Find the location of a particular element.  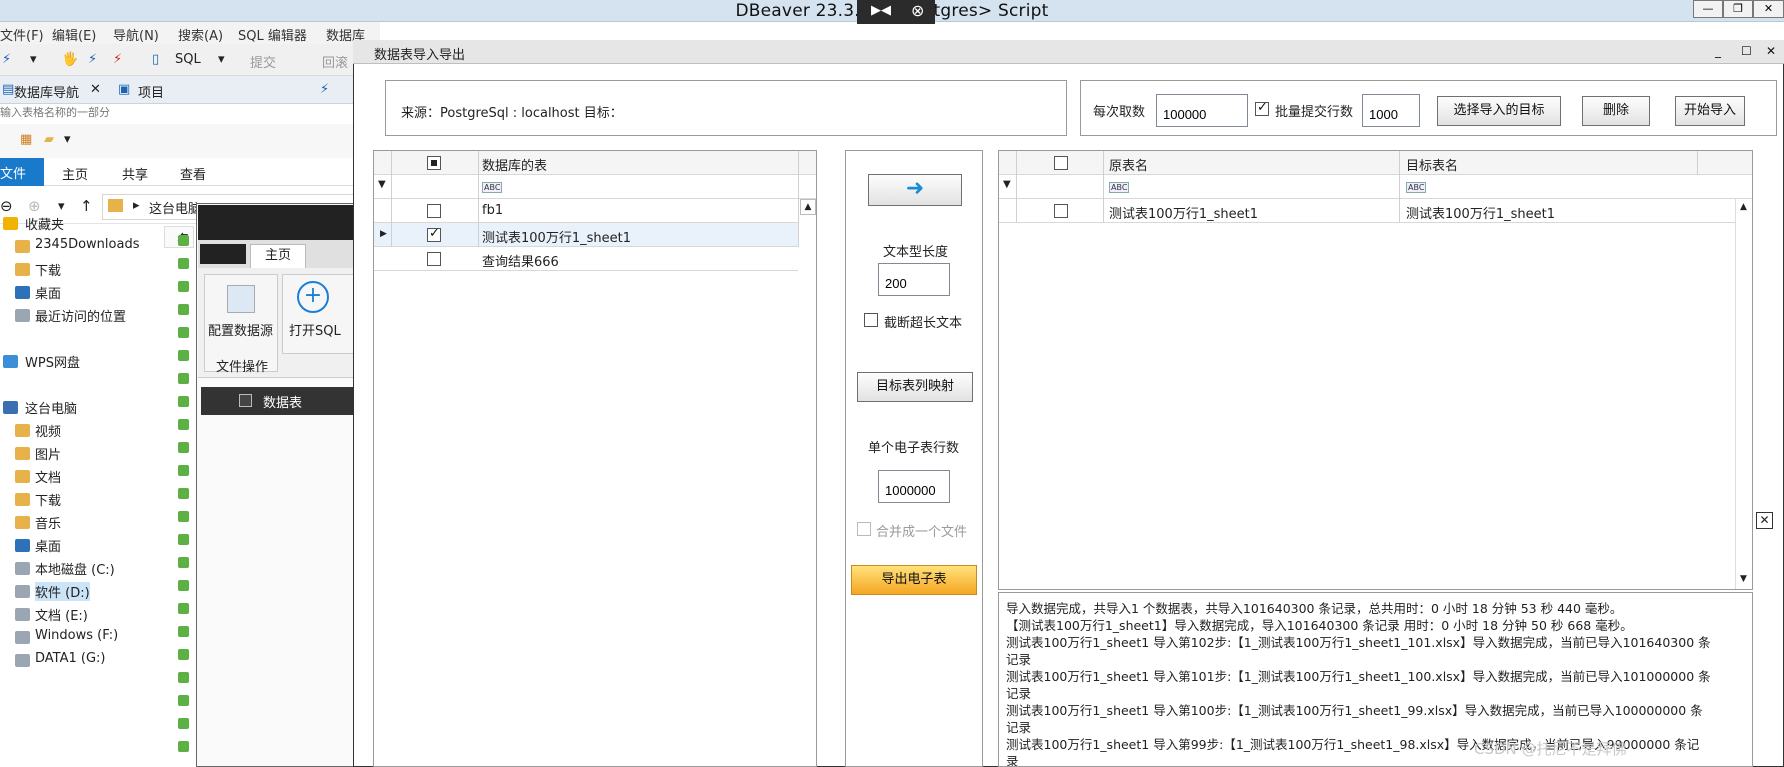

choose-target-button: 选择导入的目标 is located at coordinates (1499, 111).